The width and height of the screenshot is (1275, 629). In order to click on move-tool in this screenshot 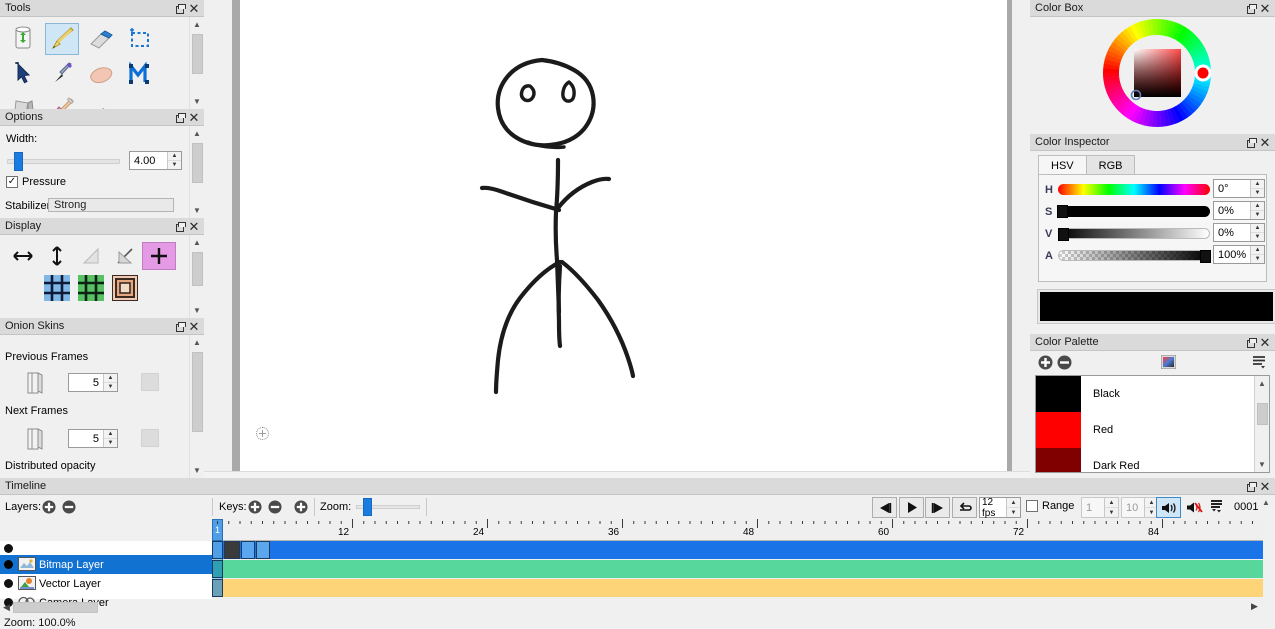, I will do `click(23, 74)`.